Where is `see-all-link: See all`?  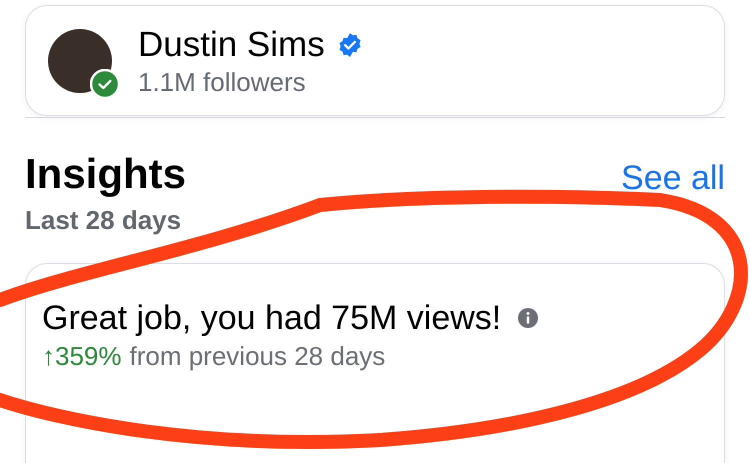 see-all-link: See all is located at coordinates (673, 178).